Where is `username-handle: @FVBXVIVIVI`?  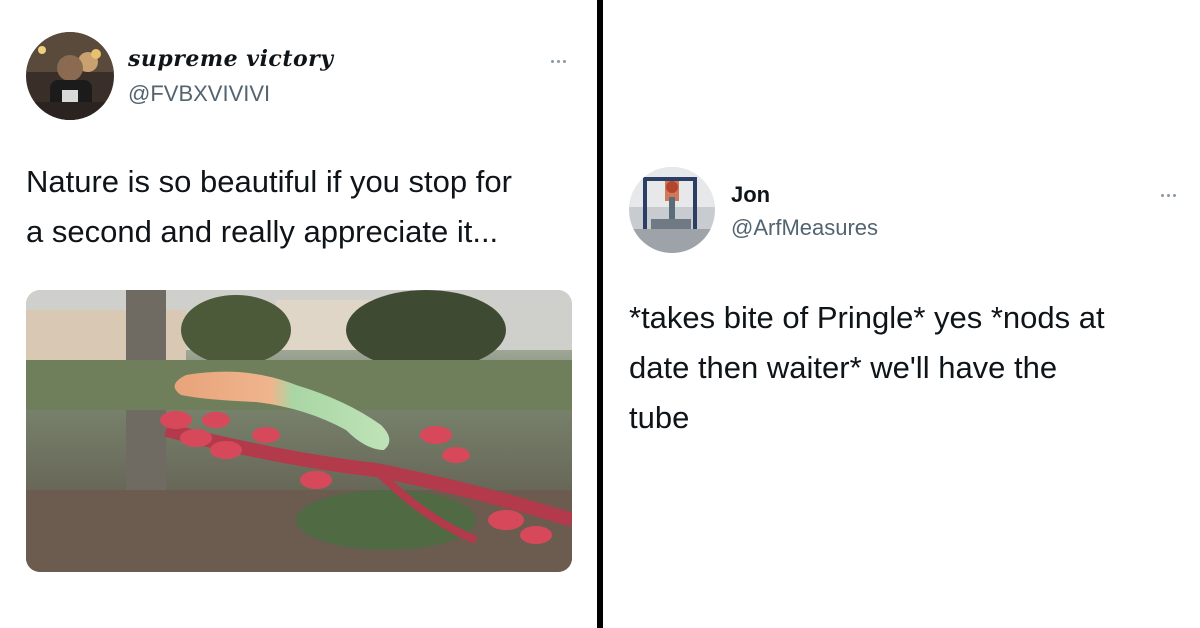 username-handle: @FVBXVIVIVI is located at coordinates (199, 94).